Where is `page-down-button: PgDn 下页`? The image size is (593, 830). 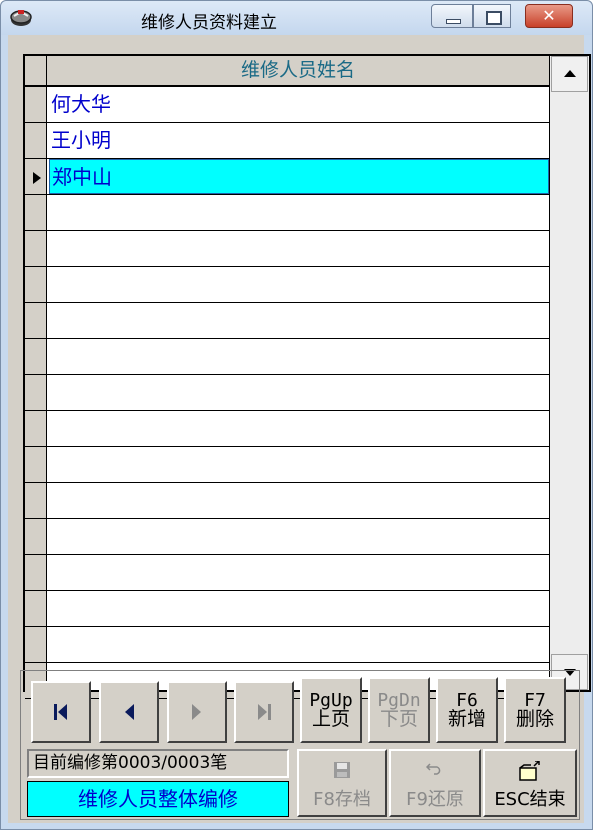 page-down-button: PgDn 下页 is located at coordinates (399, 710).